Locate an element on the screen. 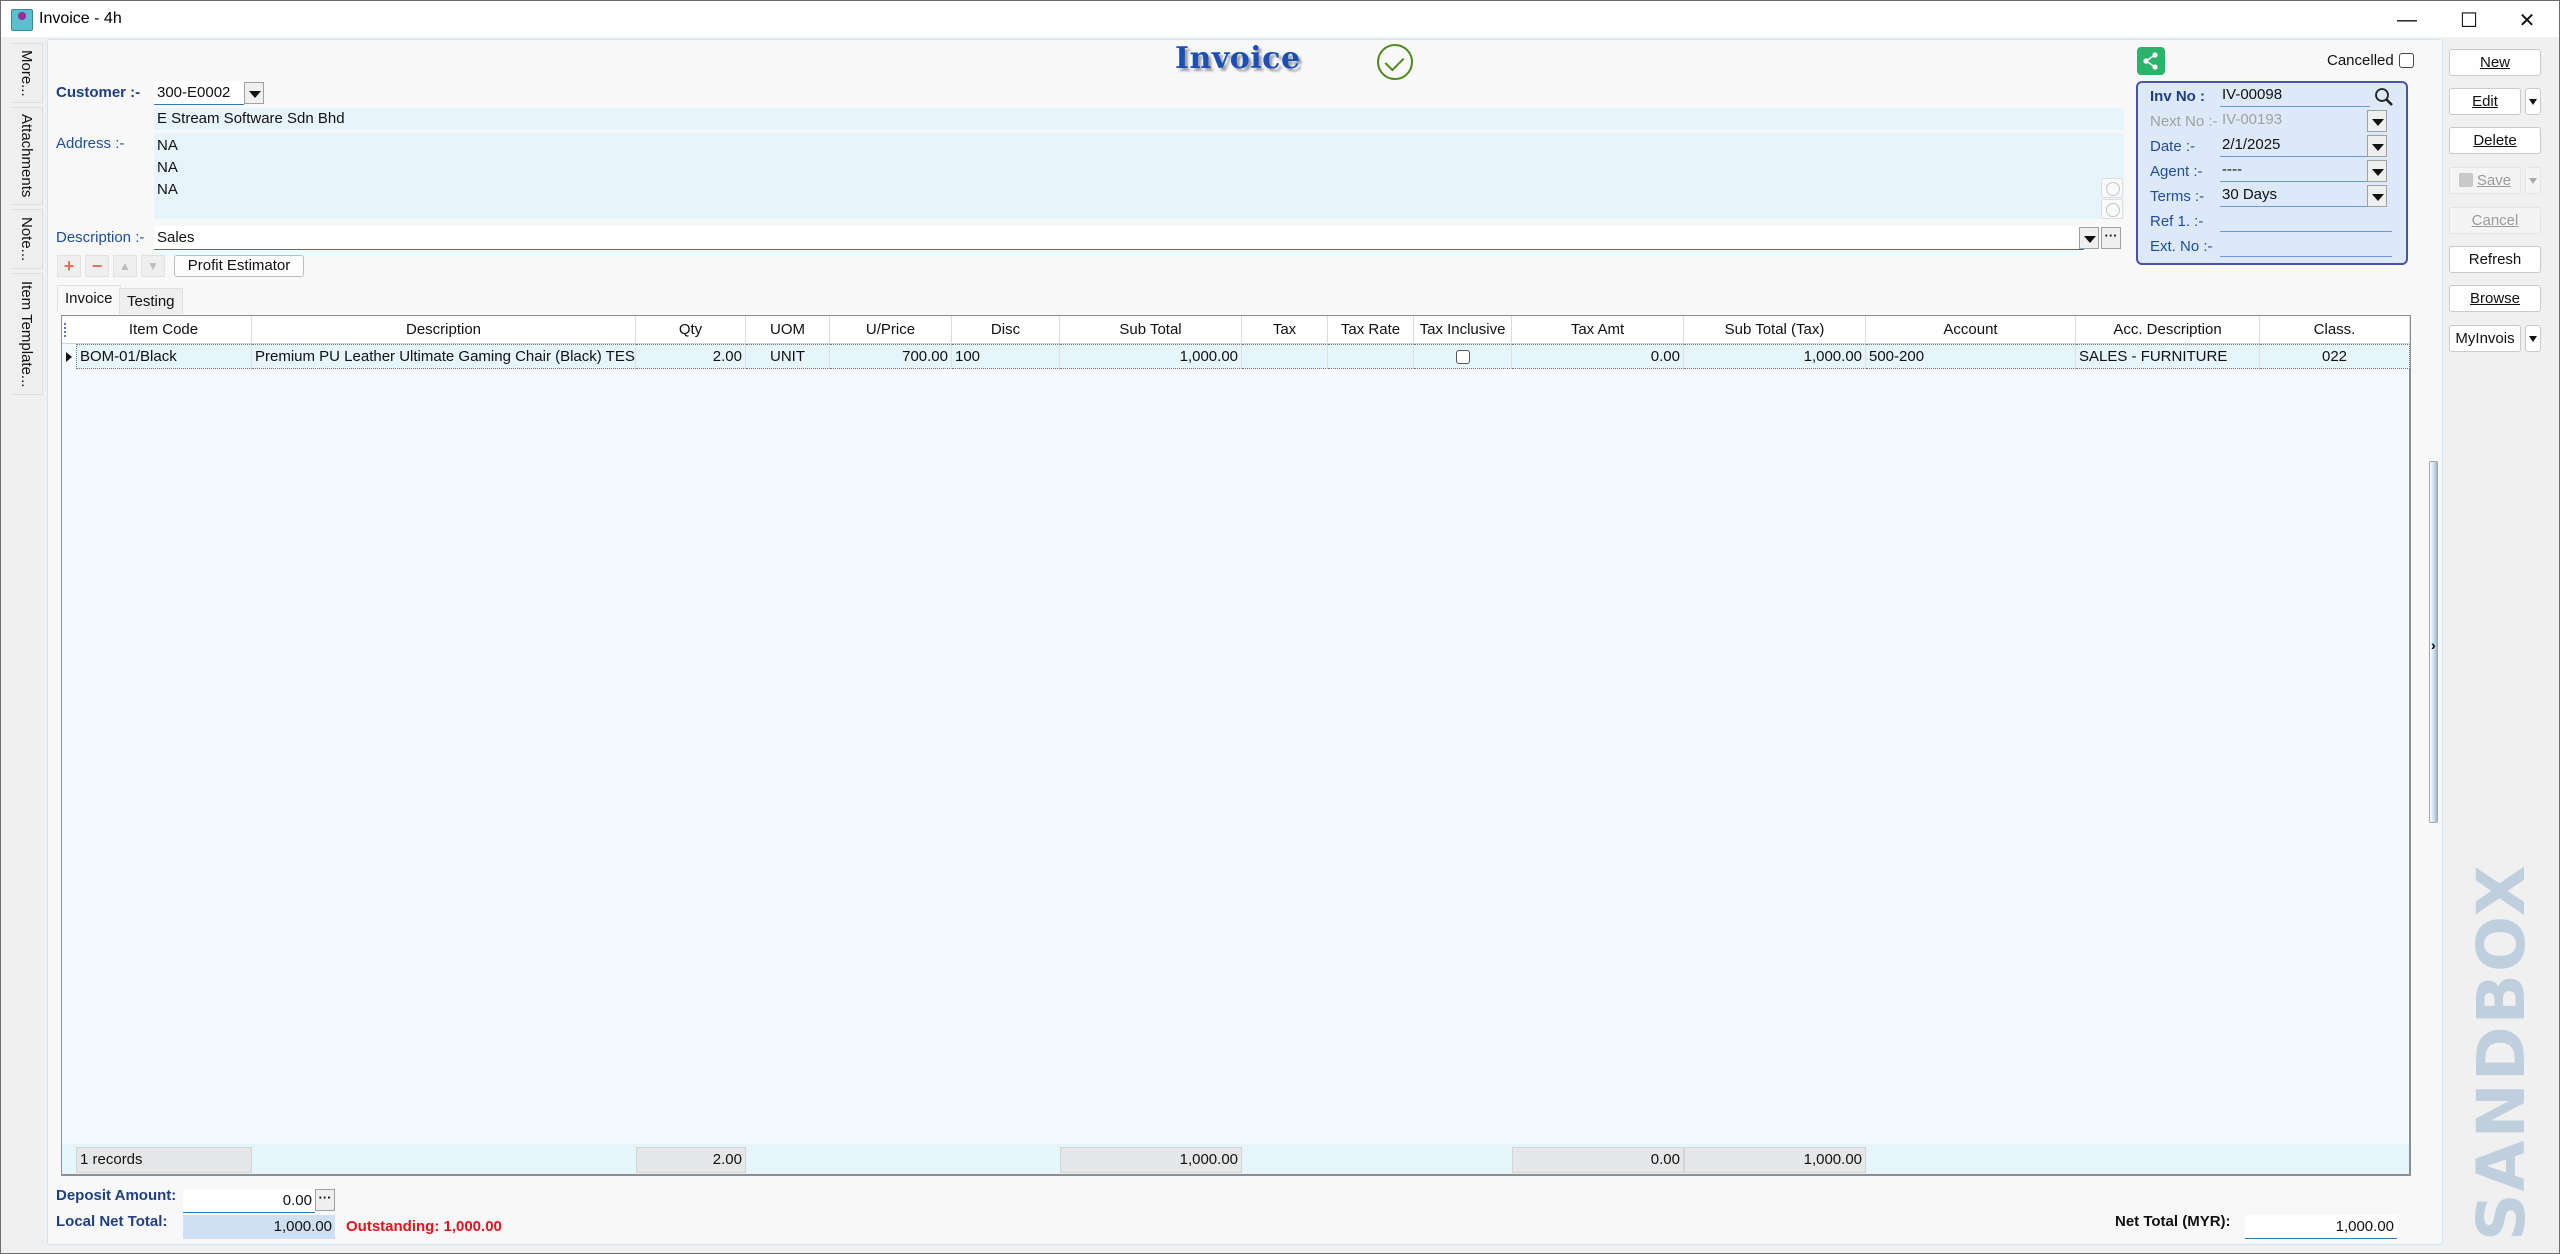  inv-no-input: IV-00098 is located at coordinates (2295, 96).